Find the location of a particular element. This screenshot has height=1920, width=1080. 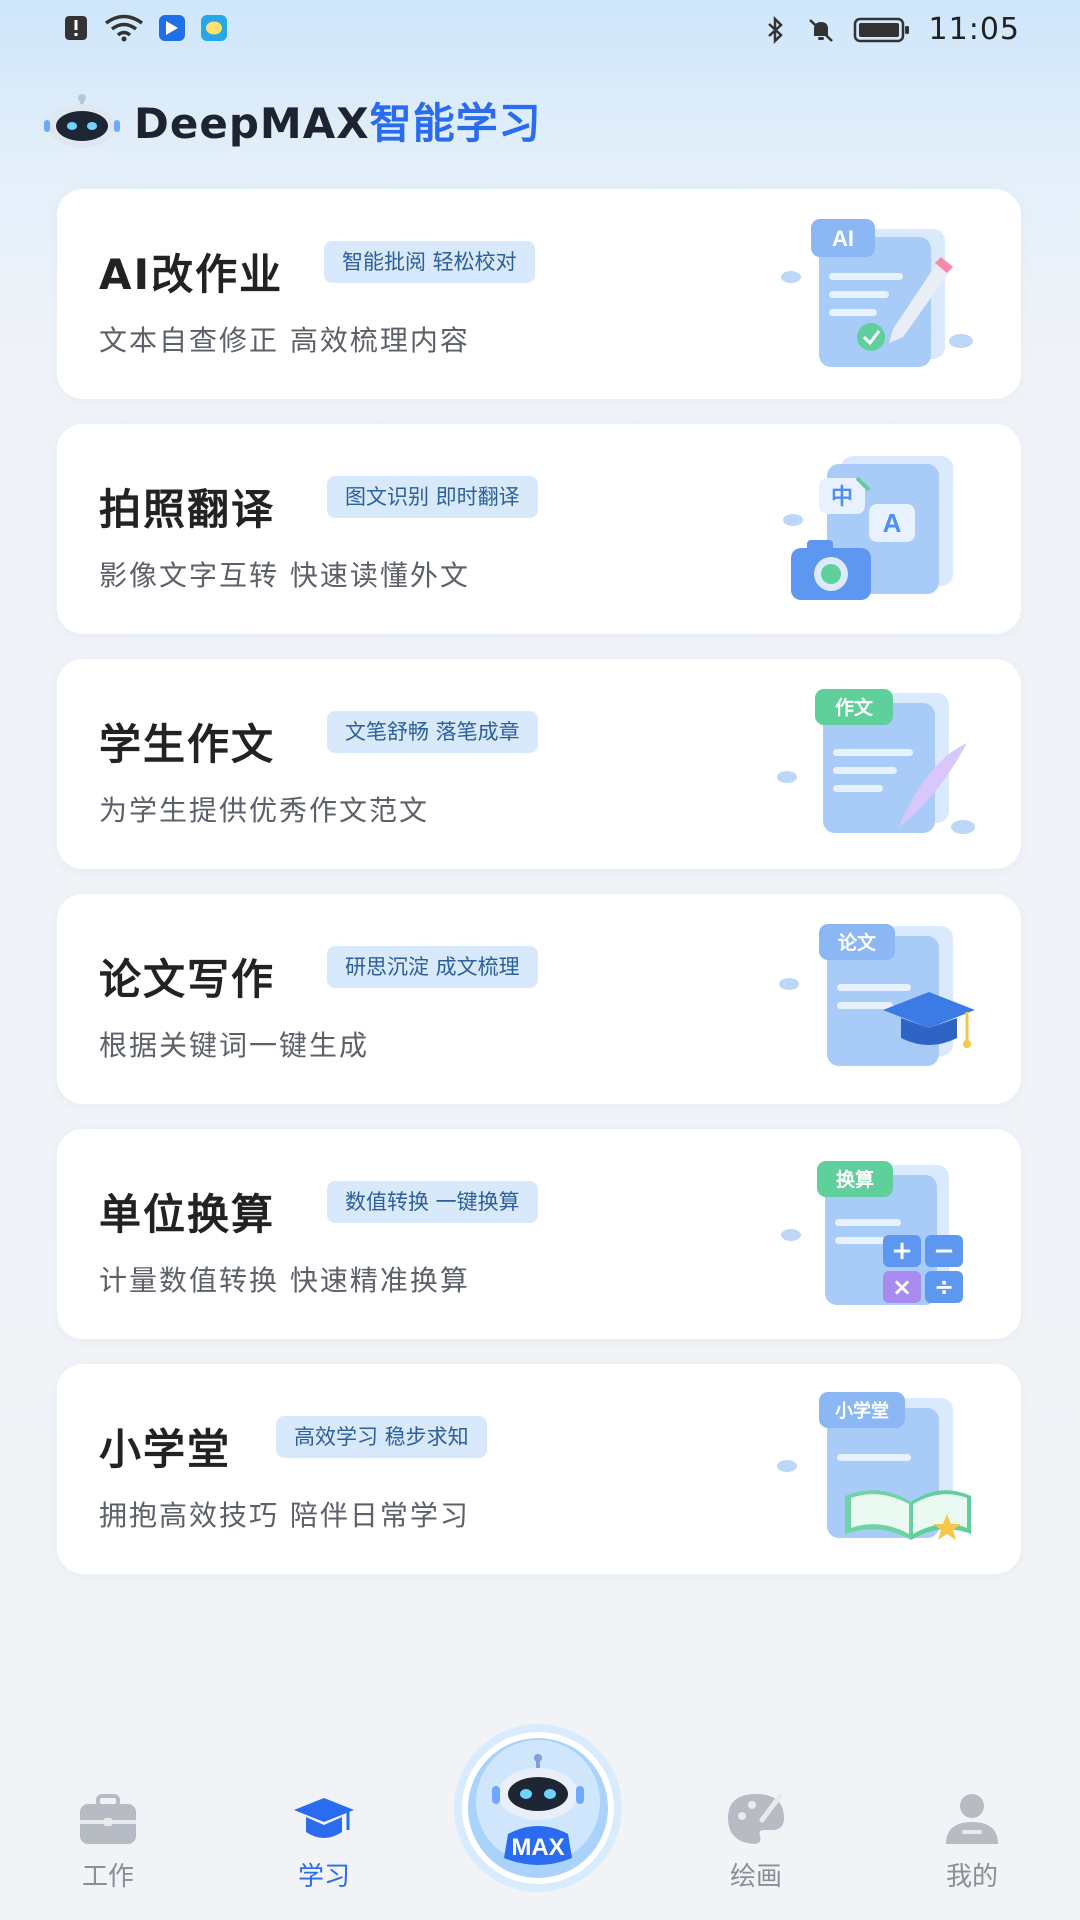

bluetooth-icon is located at coordinates (775, 29).